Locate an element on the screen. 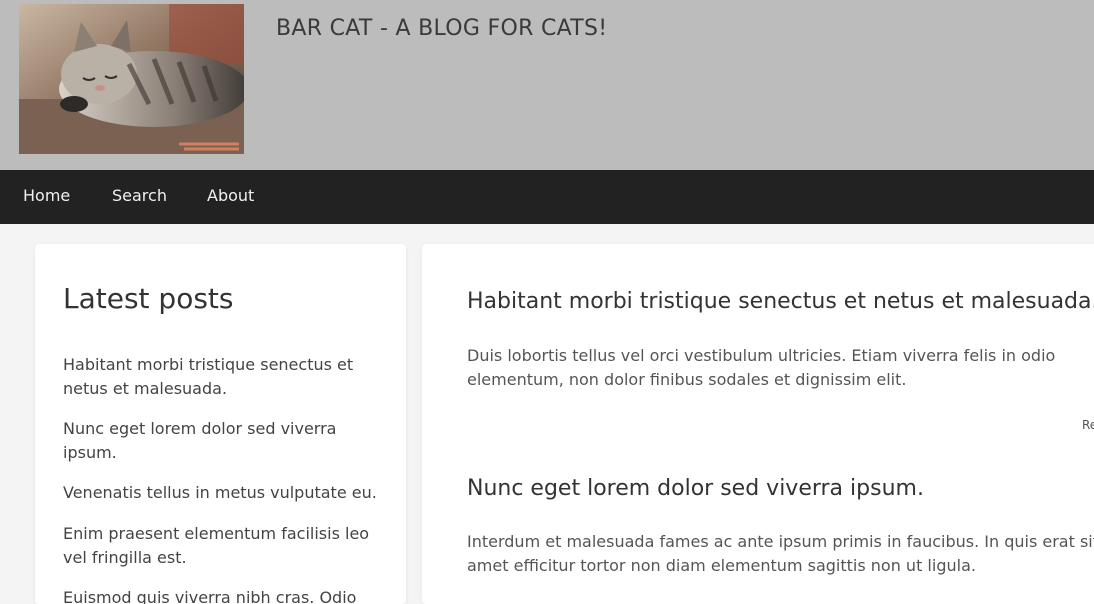 The height and width of the screenshot is (604, 1094). sidebar-heading: Latest posts is located at coordinates (148, 298).